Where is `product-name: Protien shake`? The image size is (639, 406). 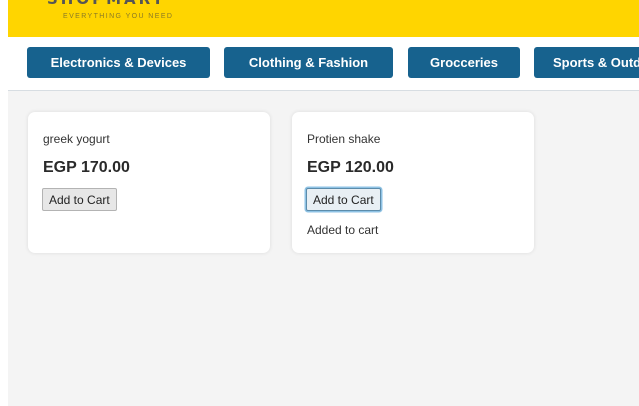
product-name: Protien shake is located at coordinates (344, 139).